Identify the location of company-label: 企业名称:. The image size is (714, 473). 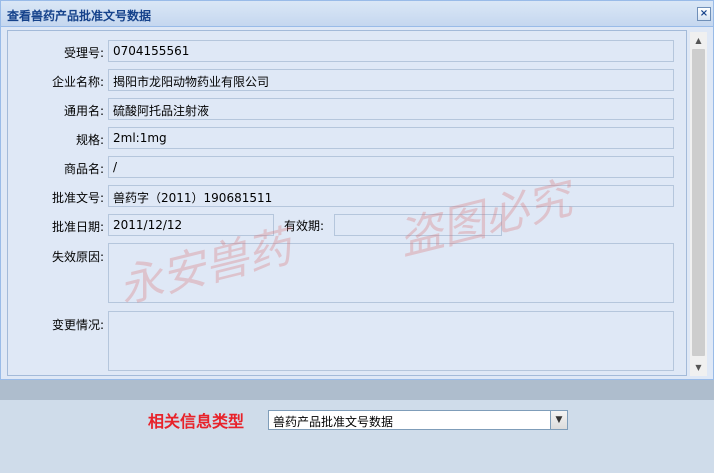
(77, 82).